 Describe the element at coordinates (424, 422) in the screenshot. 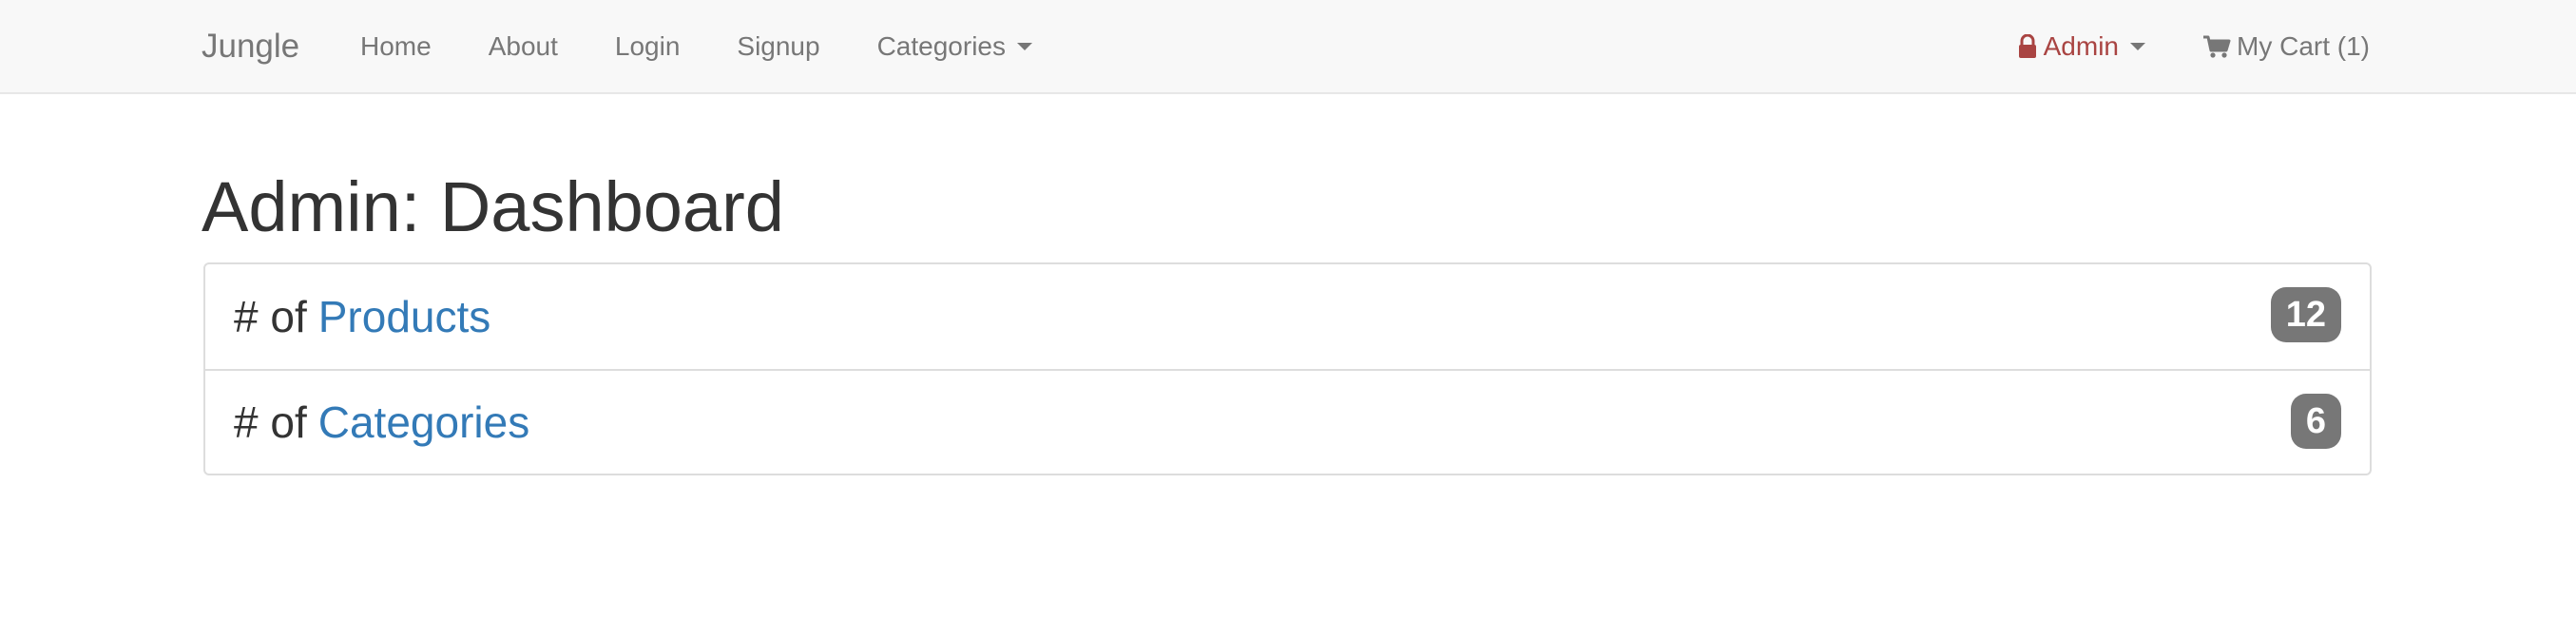

I see `categories-link: Categories` at that location.